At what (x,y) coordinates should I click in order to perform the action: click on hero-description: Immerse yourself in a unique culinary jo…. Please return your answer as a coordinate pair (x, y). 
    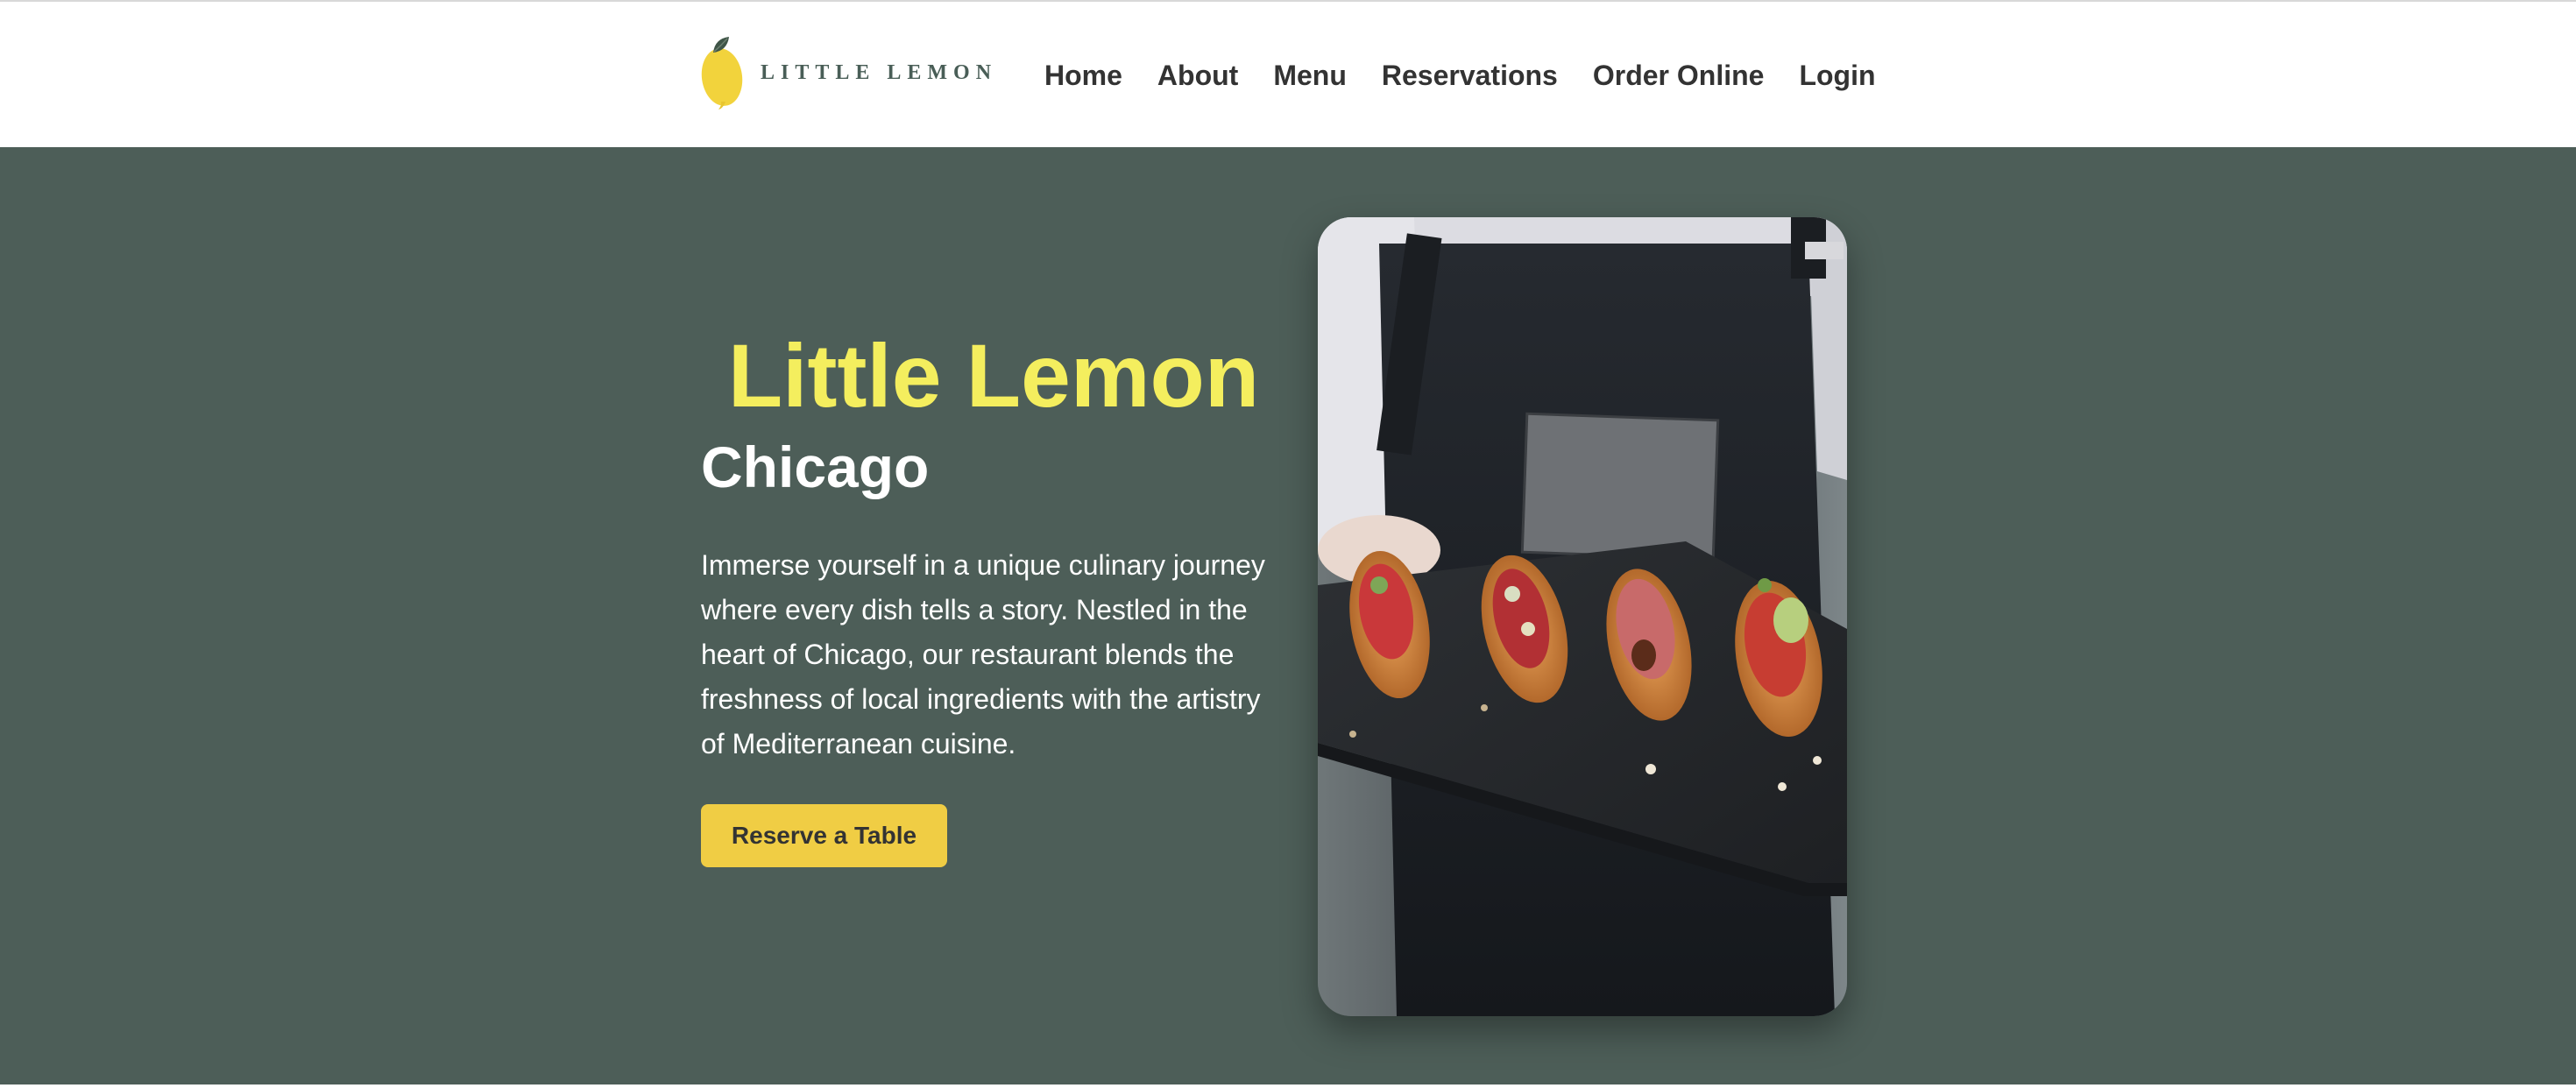
    Looking at the image, I should click on (983, 654).